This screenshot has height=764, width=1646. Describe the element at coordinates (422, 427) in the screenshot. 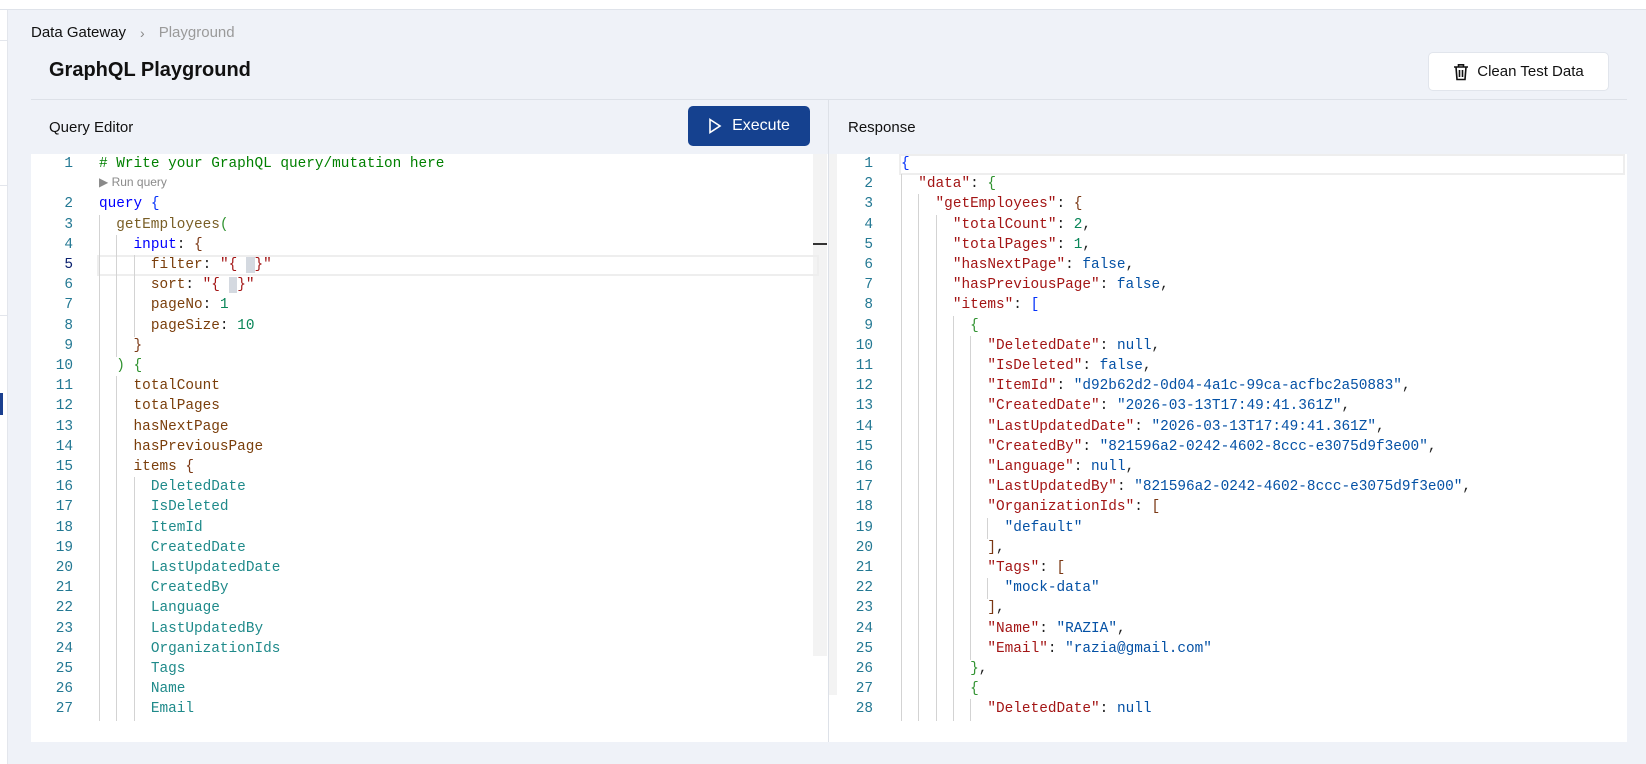

I see `code-line: 13 hasNextPage` at that location.